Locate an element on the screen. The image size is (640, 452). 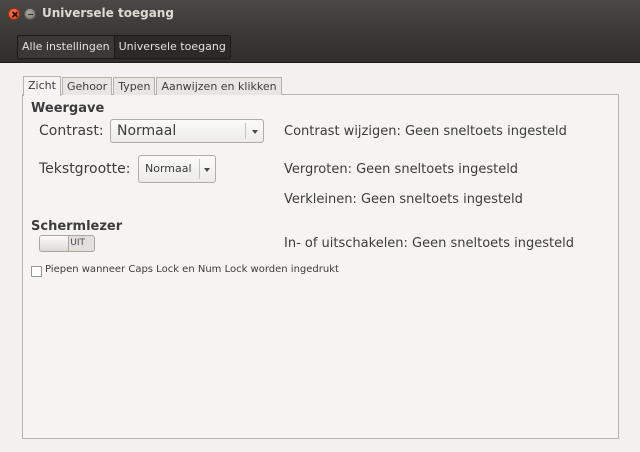
title-bar: Universele toegang is located at coordinates (320, 14).